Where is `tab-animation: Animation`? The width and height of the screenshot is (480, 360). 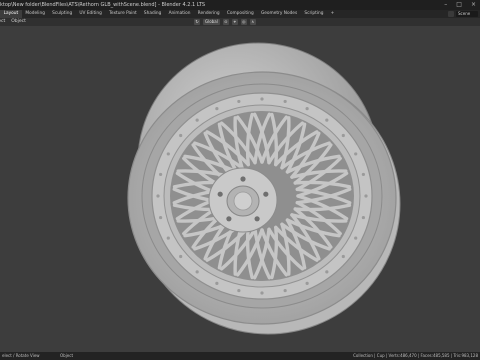
tab-animation: Animation is located at coordinates (179, 14).